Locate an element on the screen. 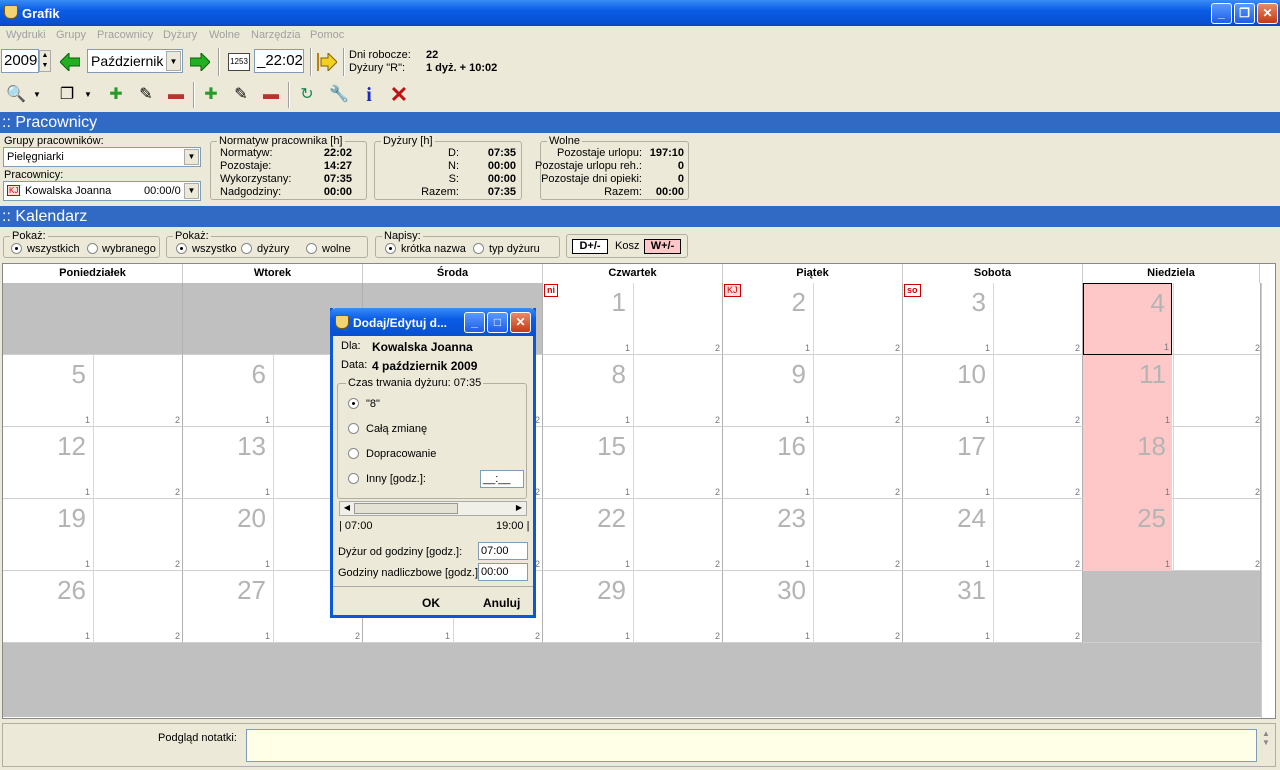 The height and width of the screenshot is (770, 1280). shift-1-slot: 20 1 is located at coordinates (227, 535).